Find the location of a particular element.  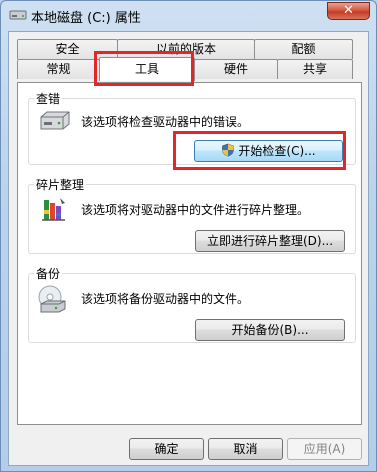

tab-general: 常规 is located at coordinates (58, 69).